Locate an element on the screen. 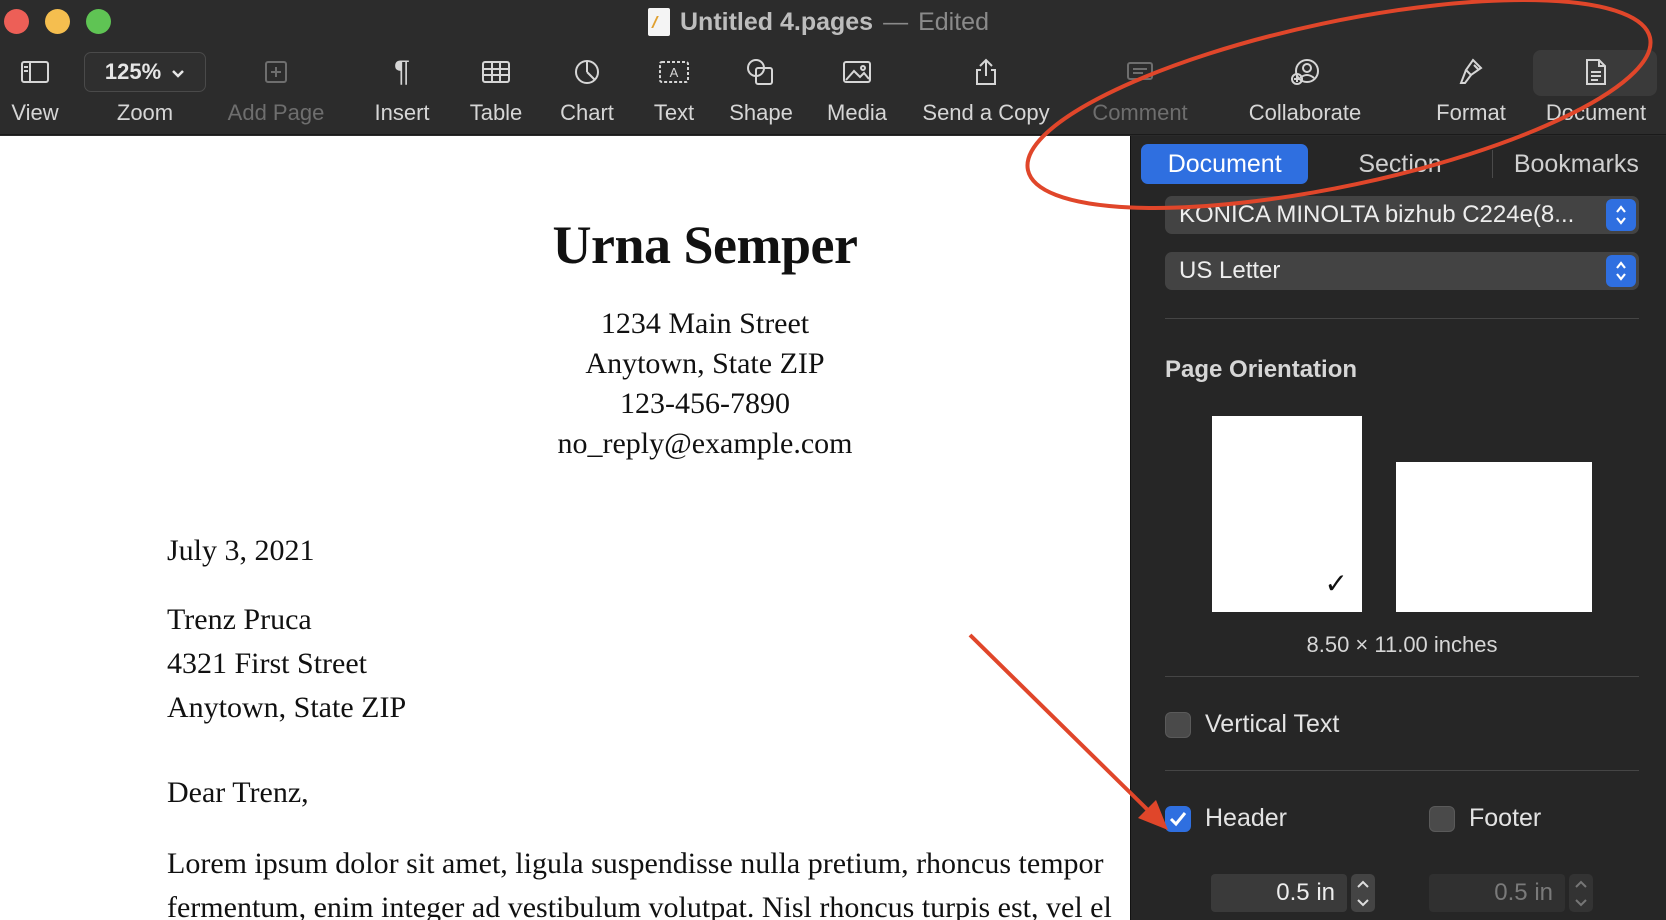 This screenshot has height=920, width=1666. window-controls is located at coordinates (57, 21).